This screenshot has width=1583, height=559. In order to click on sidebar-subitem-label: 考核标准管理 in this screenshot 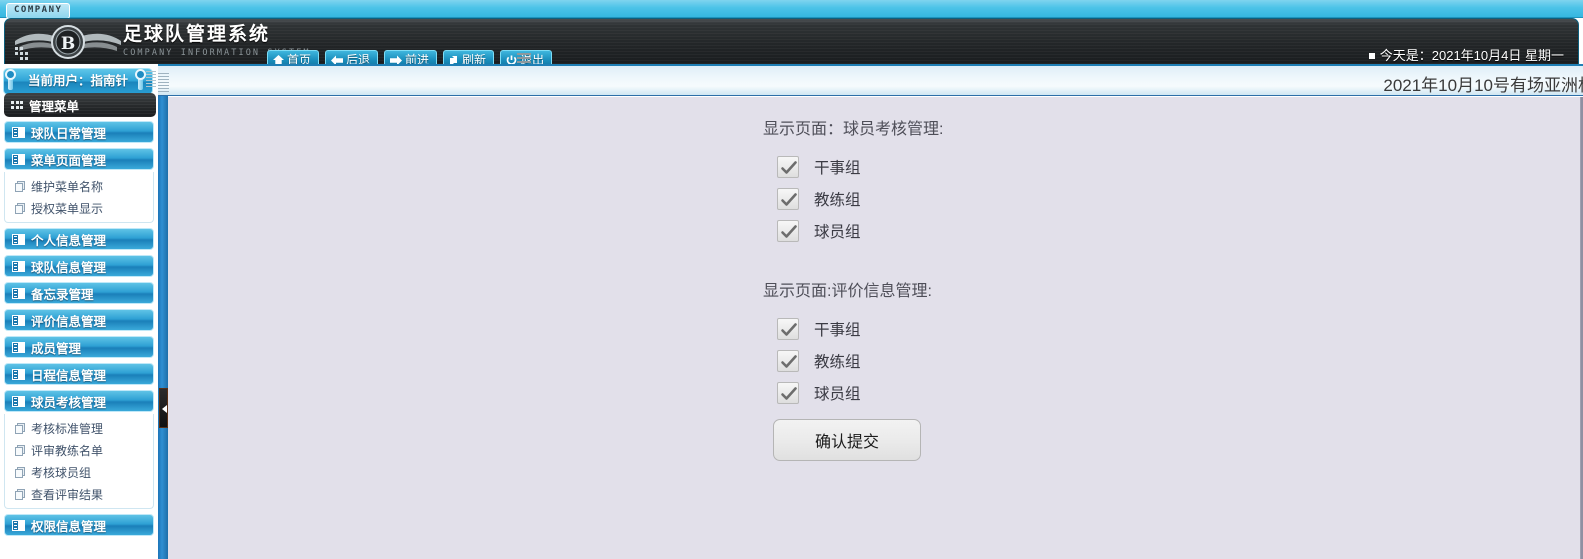, I will do `click(67, 428)`.